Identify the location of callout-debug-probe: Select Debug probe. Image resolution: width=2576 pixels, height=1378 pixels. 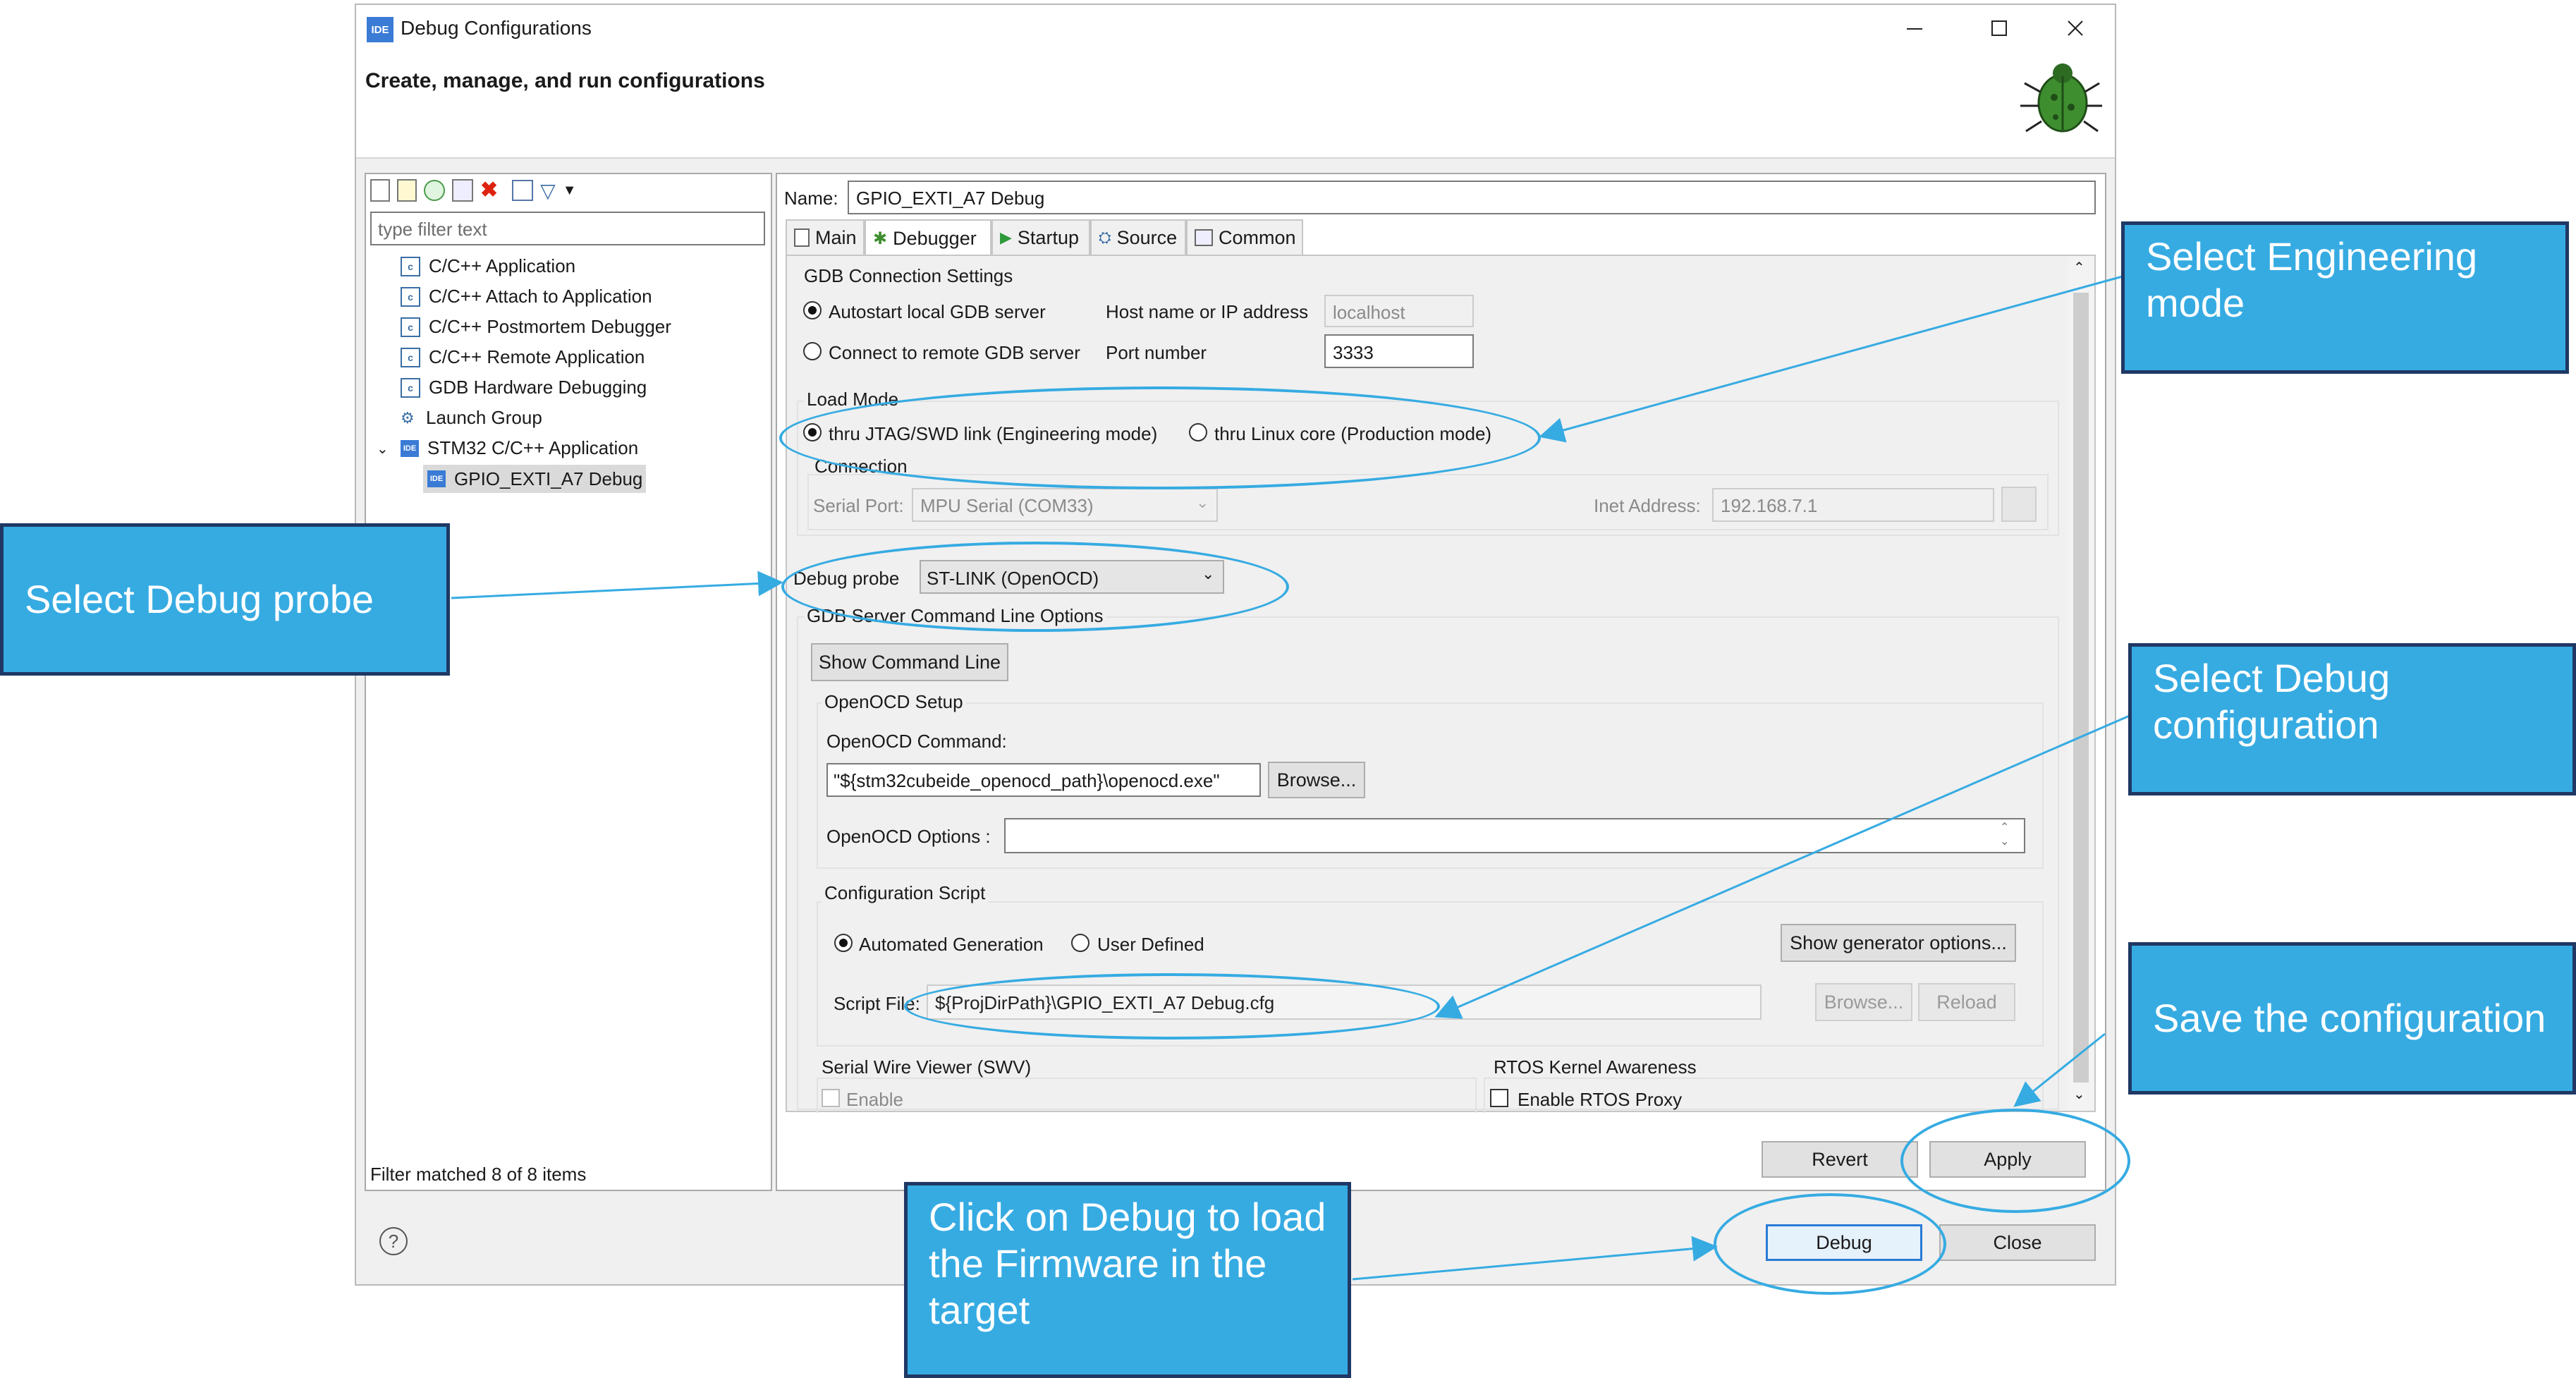
(225, 599).